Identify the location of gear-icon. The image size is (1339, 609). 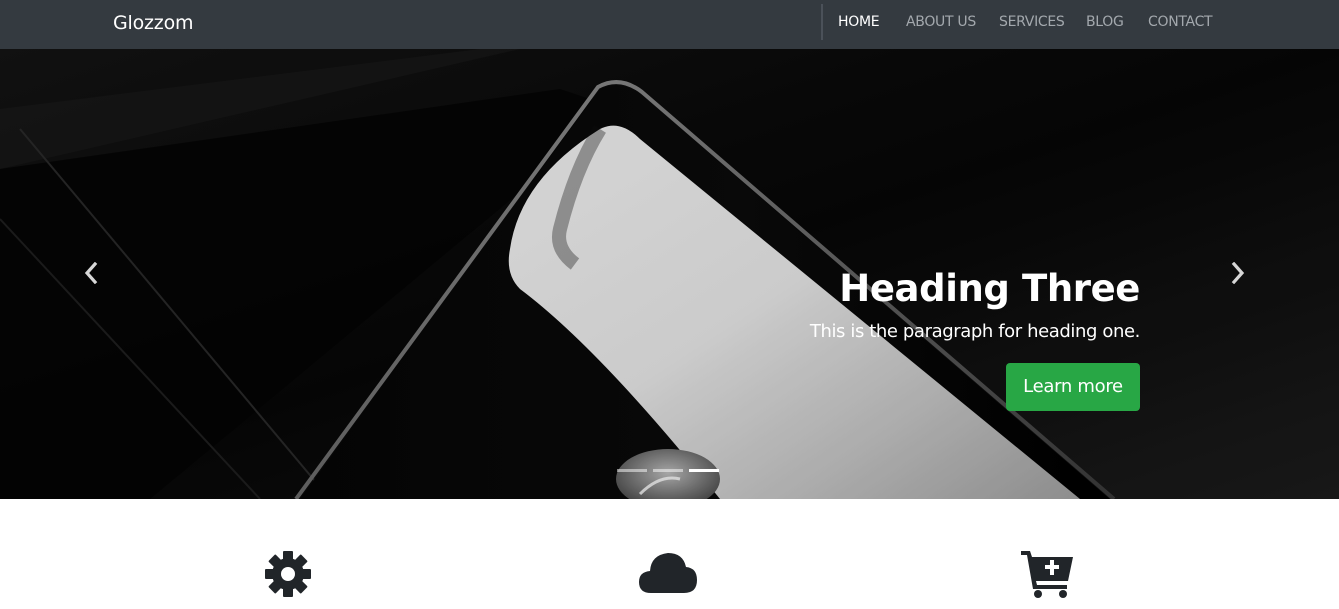
(288, 574).